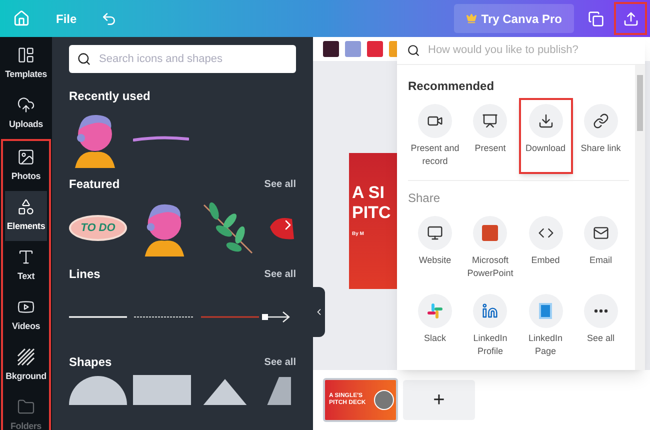 This screenshot has width=650, height=430. Describe the element at coordinates (26, 207) in the screenshot. I see `shapes-icon` at that location.